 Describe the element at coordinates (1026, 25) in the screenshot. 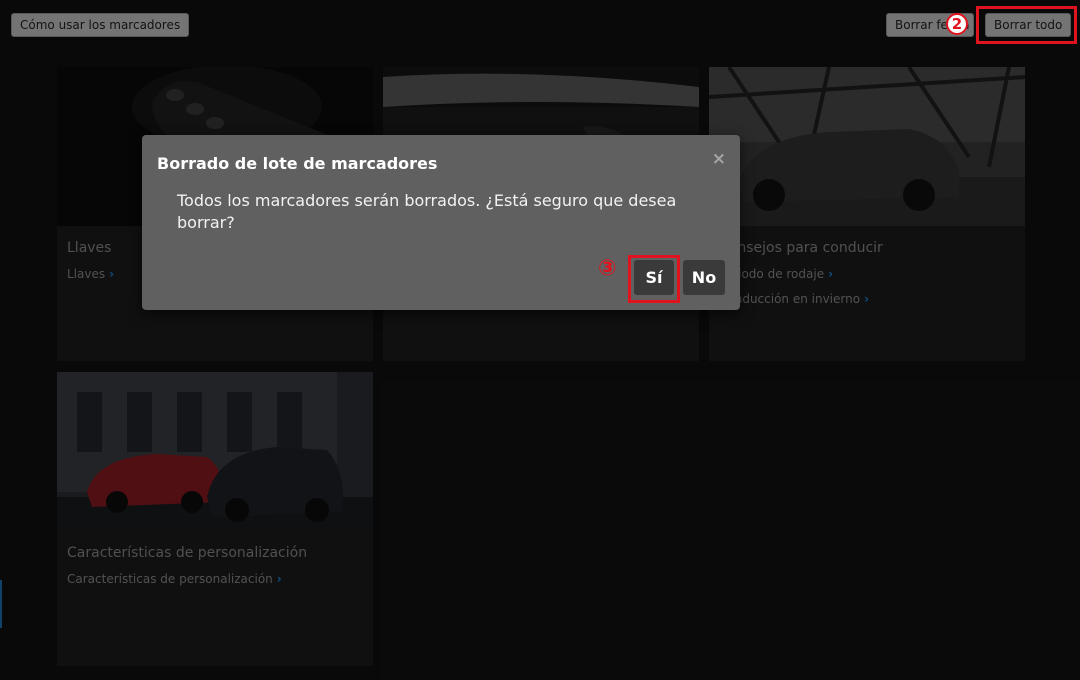

I see `highlight-delete-all` at that location.